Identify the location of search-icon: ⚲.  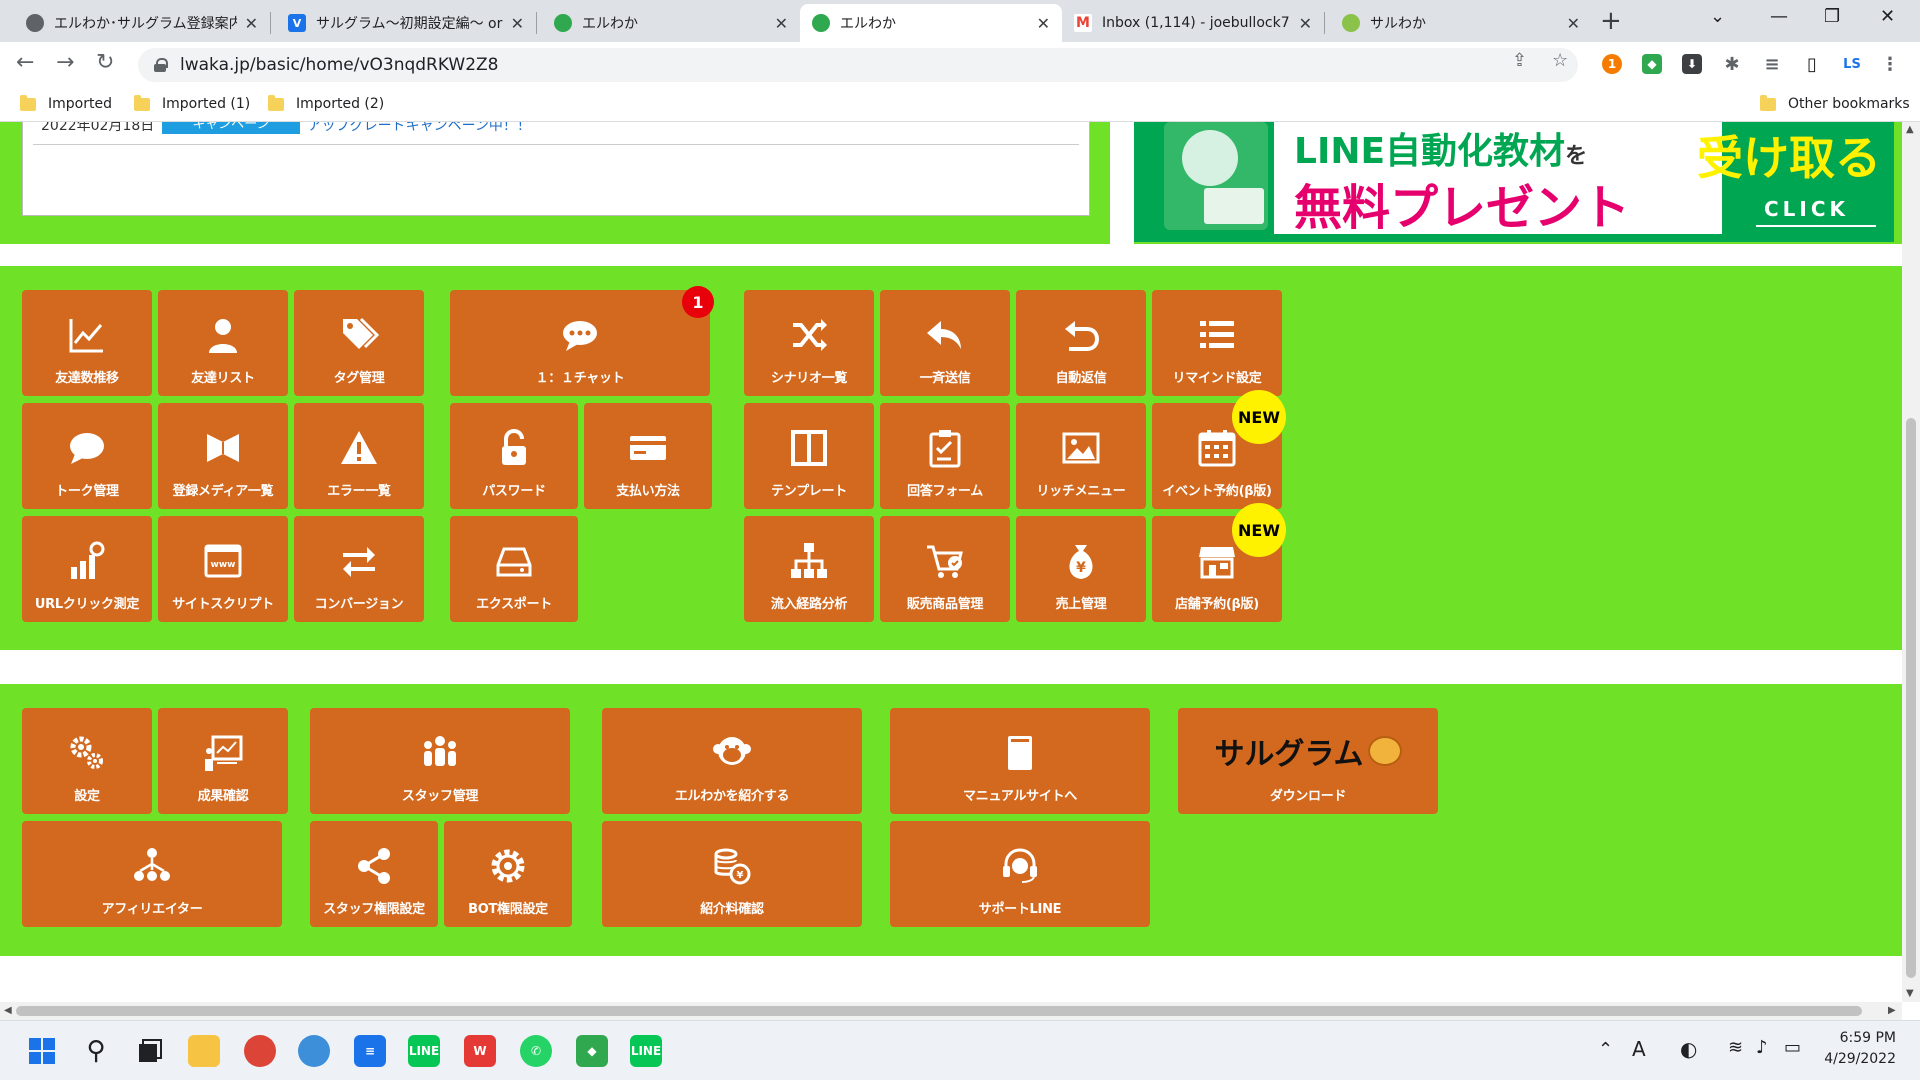
(96, 1051).